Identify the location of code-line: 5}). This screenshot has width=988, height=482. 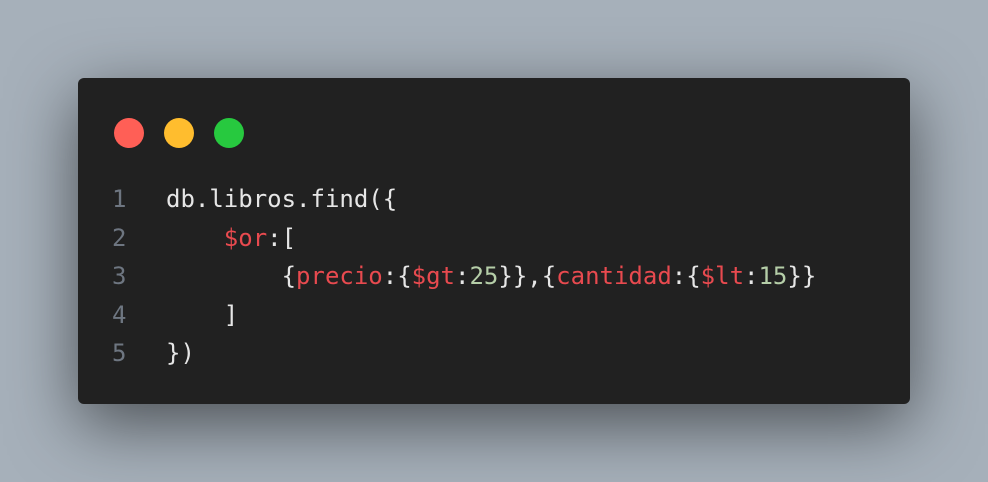
(494, 353).